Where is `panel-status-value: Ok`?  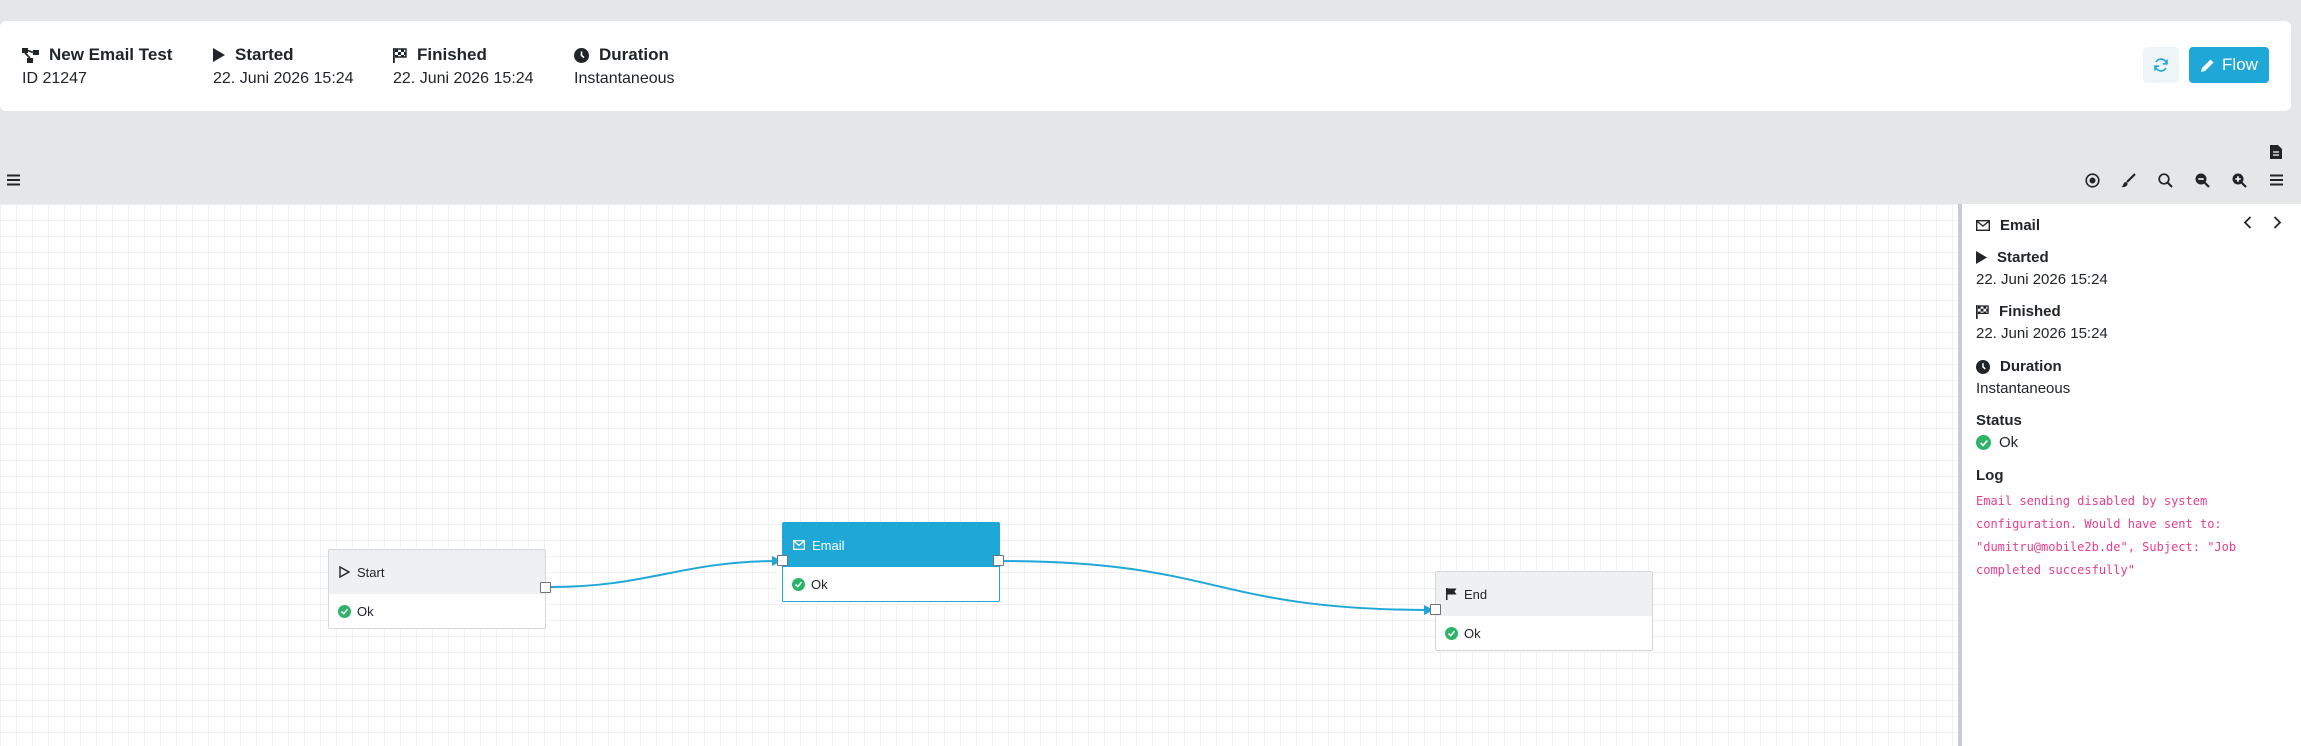 panel-status-value: Ok is located at coordinates (1997, 442).